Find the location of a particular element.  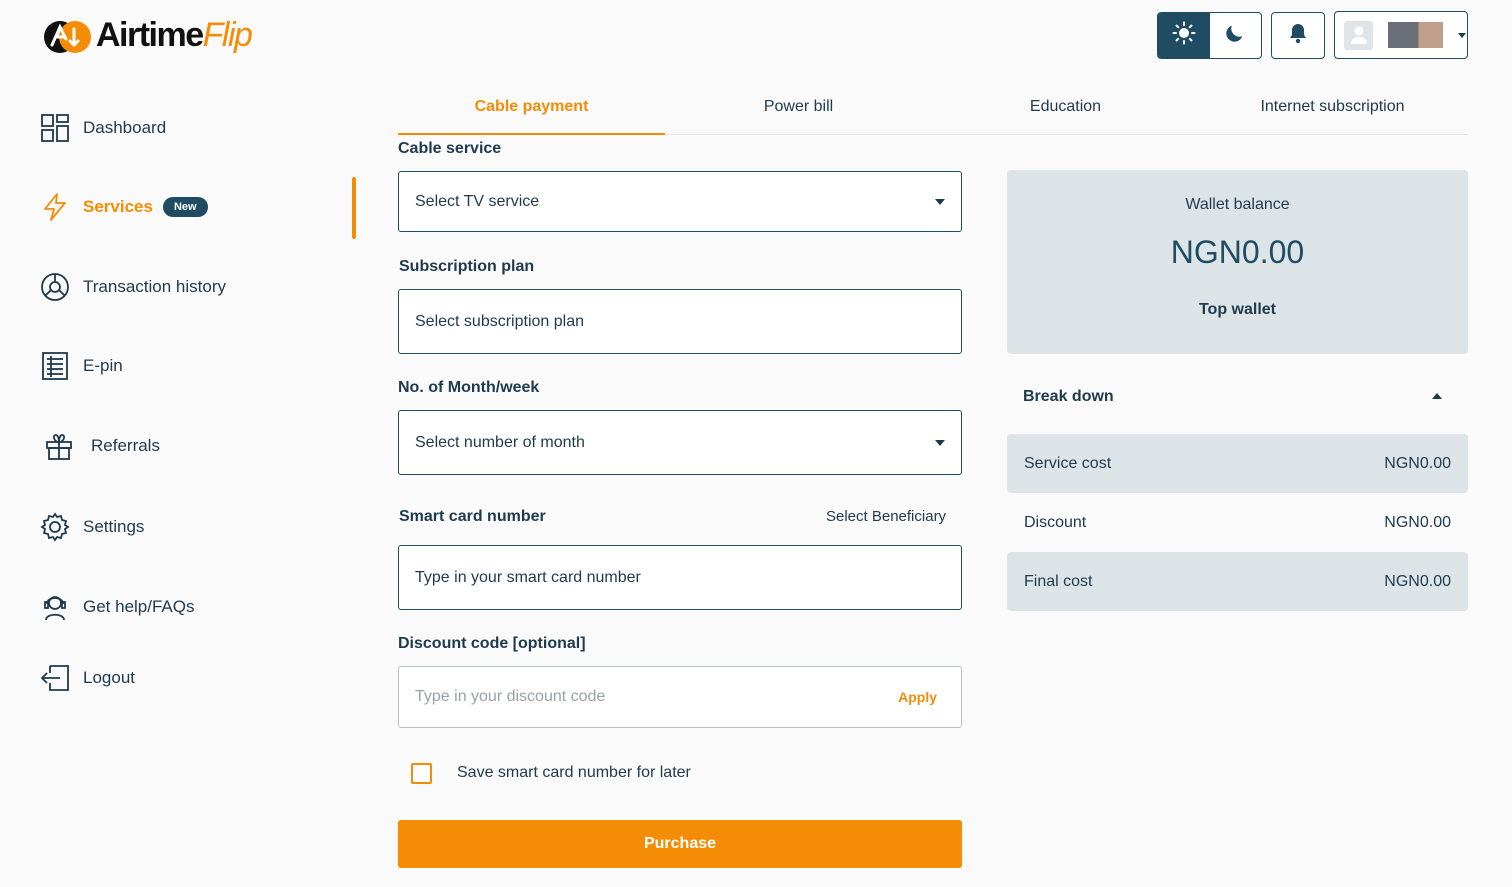

profile-menu-button is located at coordinates (1401, 35).